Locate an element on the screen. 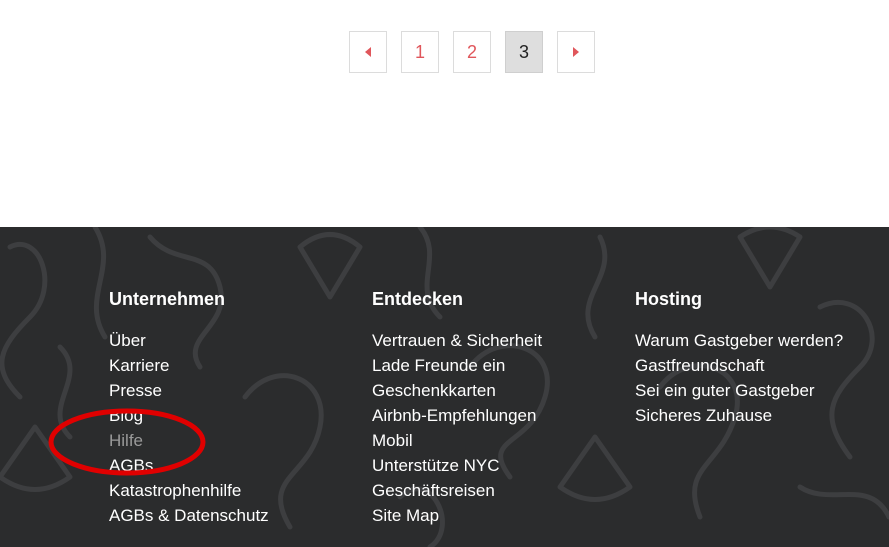  page-1-button: 1 is located at coordinates (420, 52).